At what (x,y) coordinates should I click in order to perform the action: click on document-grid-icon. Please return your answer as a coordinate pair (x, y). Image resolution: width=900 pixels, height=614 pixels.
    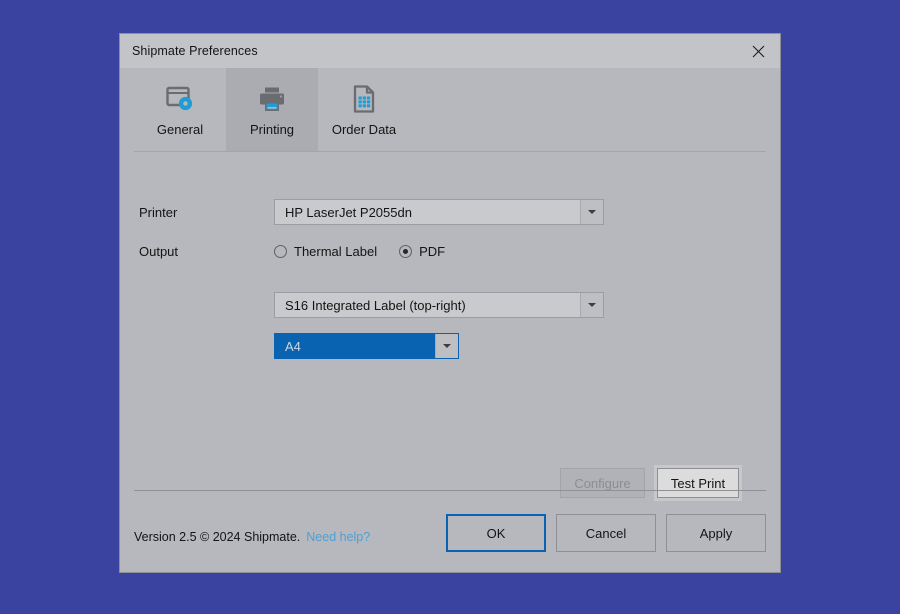
    Looking at the image, I should click on (364, 99).